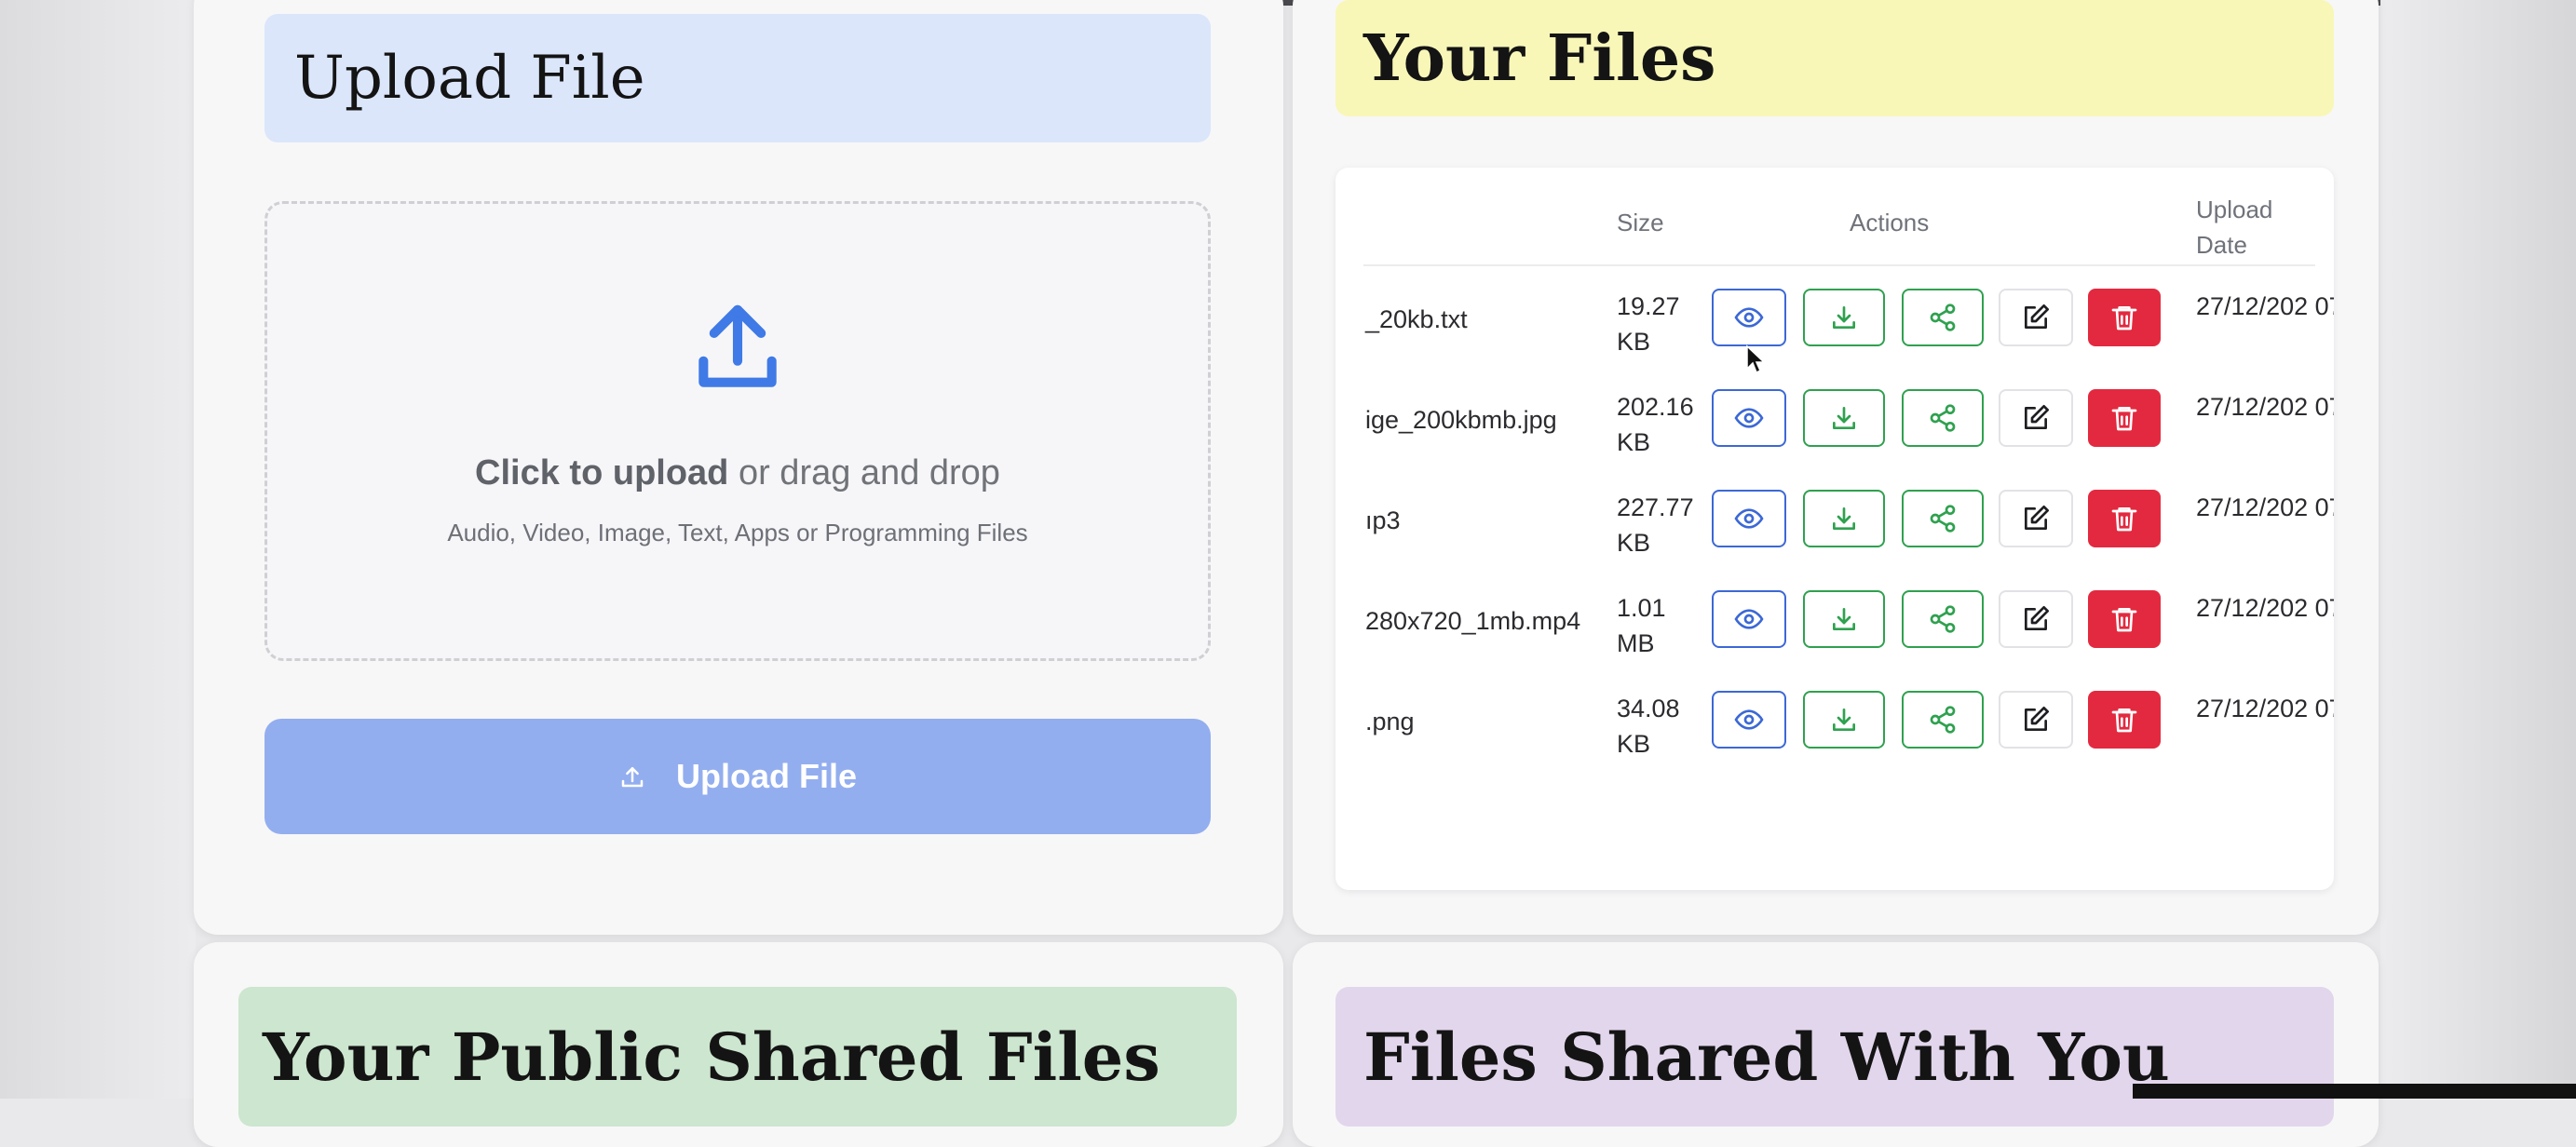 The image size is (2576, 1147). I want to click on upload-icon, so click(632, 777).